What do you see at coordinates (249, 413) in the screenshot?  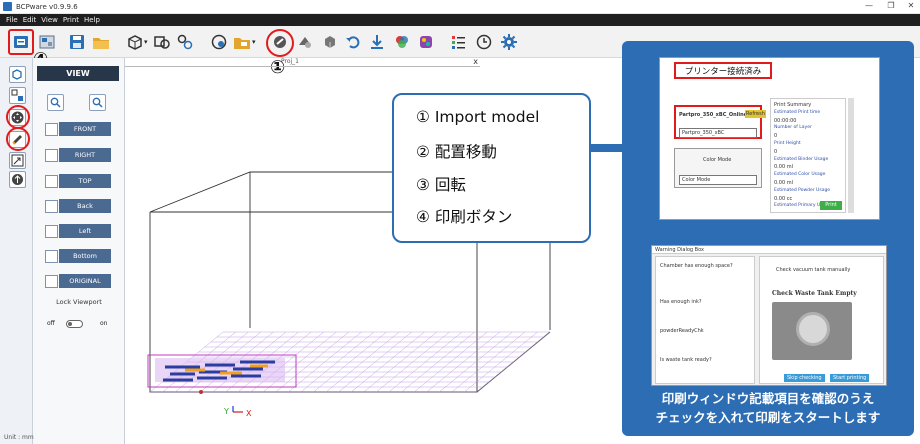 I see `svg-text: X` at bounding box center [249, 413].